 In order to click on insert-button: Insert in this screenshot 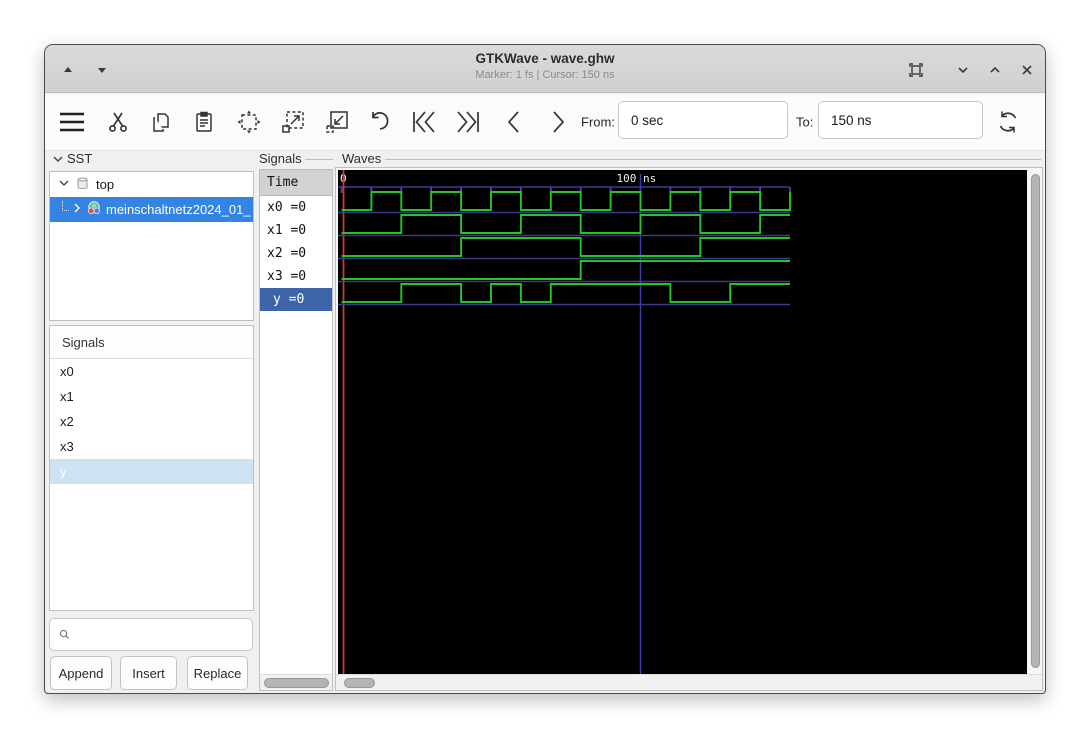, I will do `click(148, 673)`.